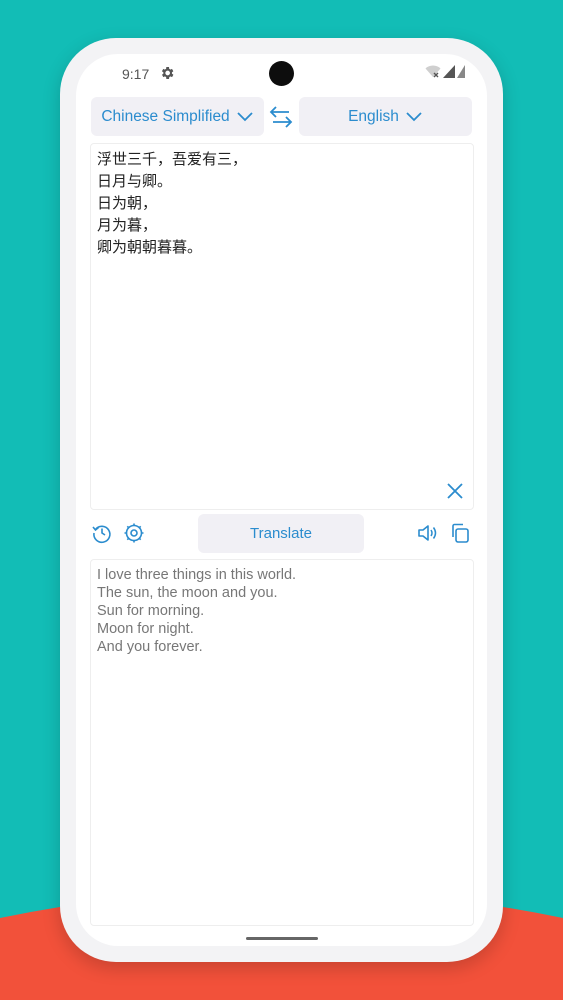  I want to click on history-icon, so click(102, 533).